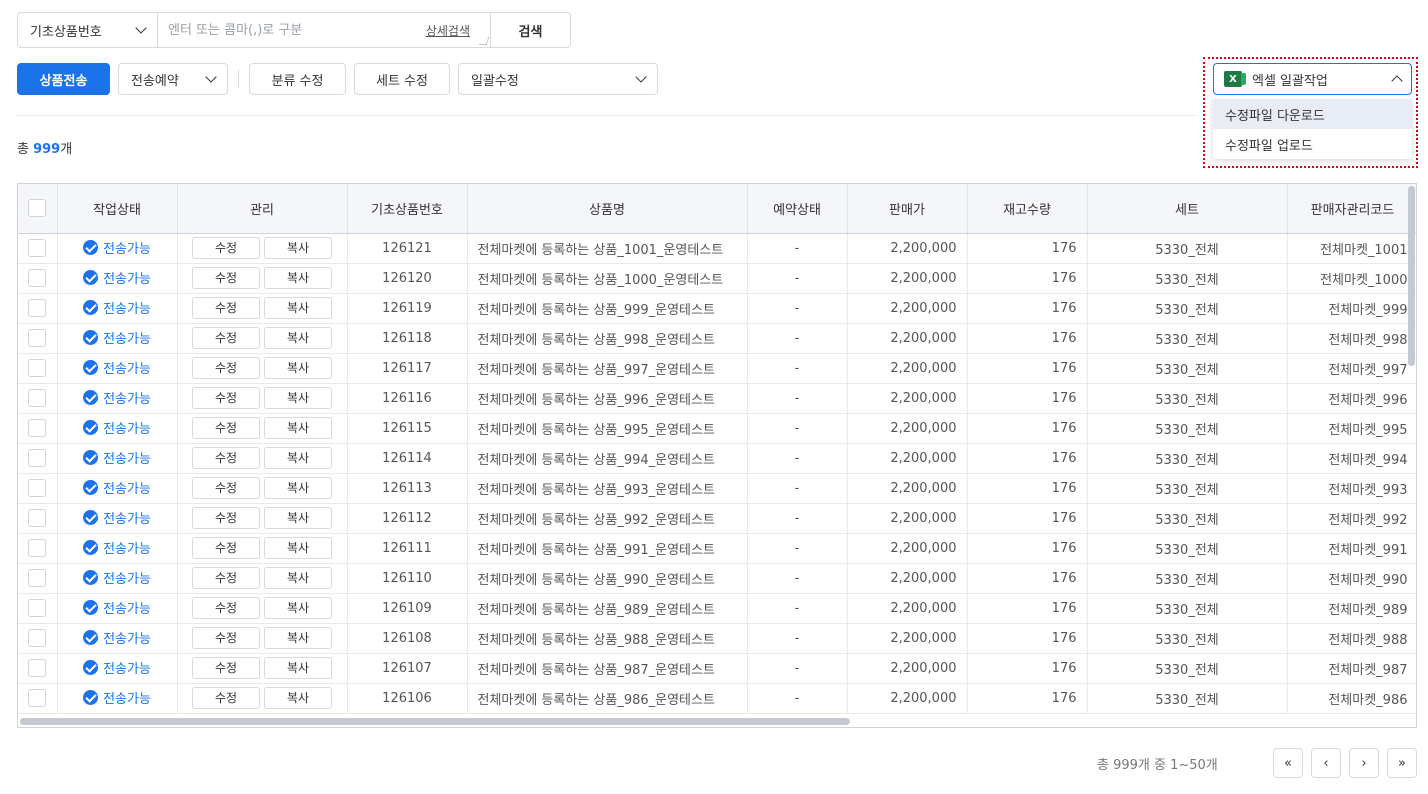  What do you see at coordinates (435, 721) in the screenshot?
I see `horizontal-scrollbar` at bounding box center [435, 721].